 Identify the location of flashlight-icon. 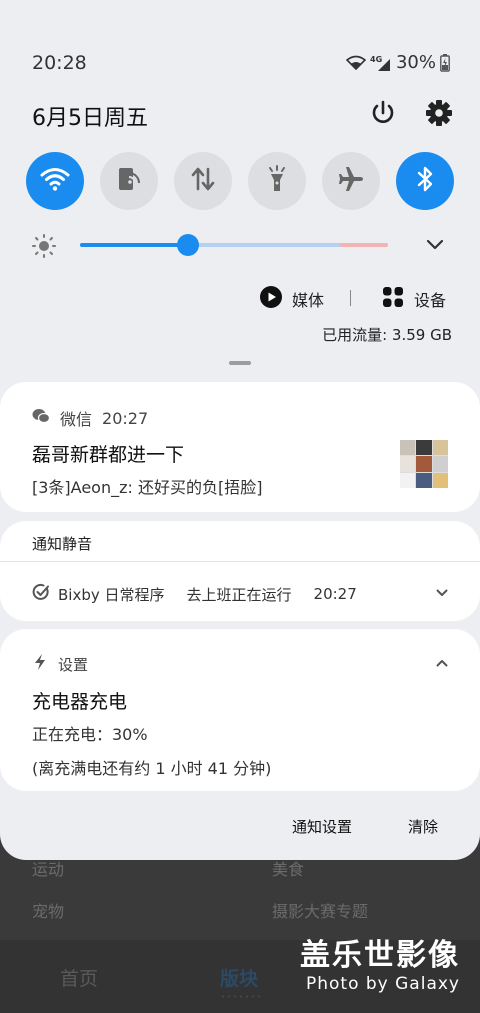
(277, 181).